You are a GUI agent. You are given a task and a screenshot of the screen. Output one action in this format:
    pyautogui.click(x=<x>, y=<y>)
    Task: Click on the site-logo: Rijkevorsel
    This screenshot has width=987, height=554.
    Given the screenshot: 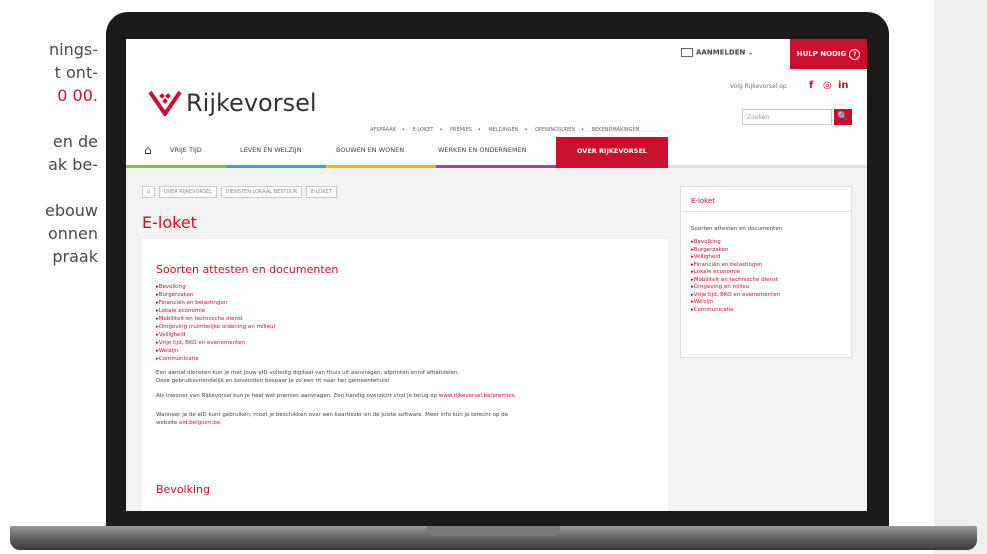 What is the action you would take?
    pyautogui.click(x=232, y=103)
    